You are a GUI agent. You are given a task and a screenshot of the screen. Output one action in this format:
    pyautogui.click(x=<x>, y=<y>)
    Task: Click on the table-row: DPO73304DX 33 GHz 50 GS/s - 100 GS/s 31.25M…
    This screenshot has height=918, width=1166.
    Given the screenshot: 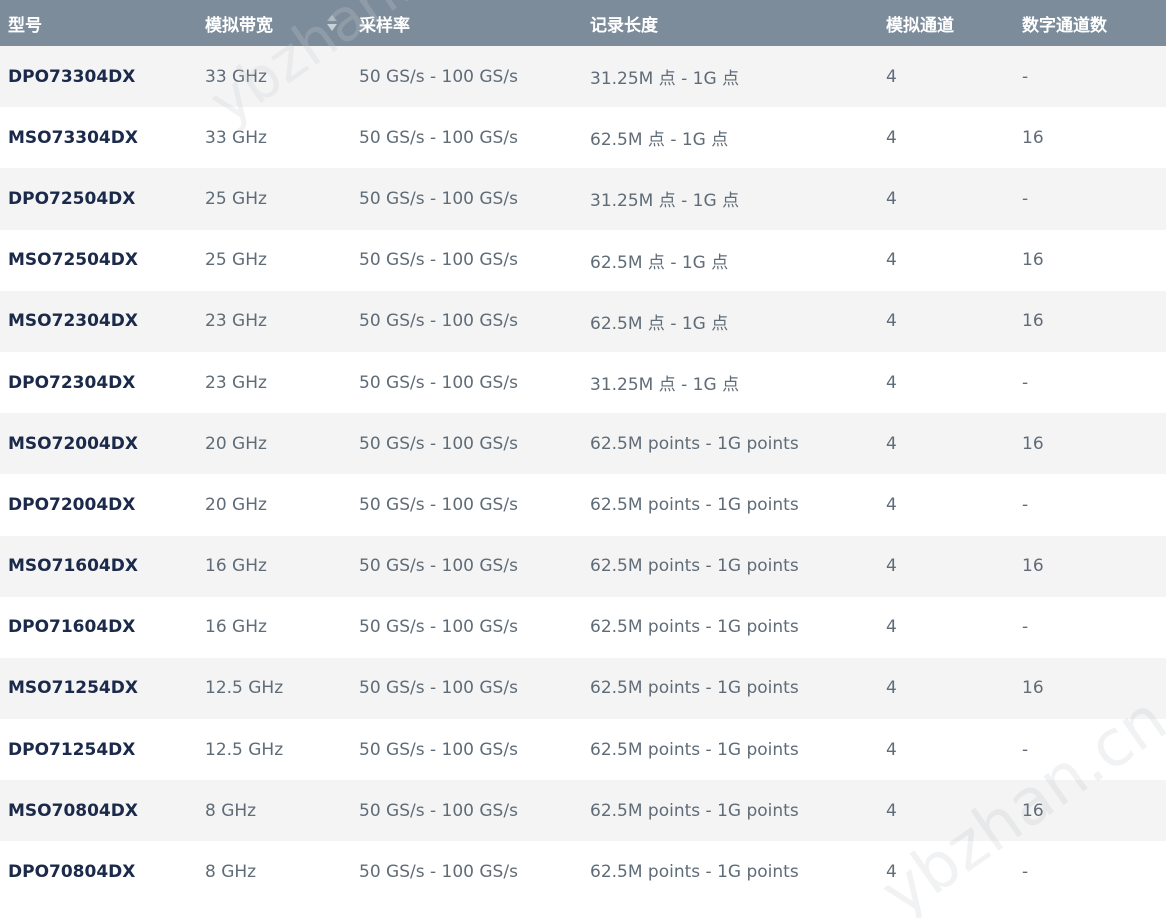 What is the action you would take?
    pyautogui.click(x=583, y=77)
    